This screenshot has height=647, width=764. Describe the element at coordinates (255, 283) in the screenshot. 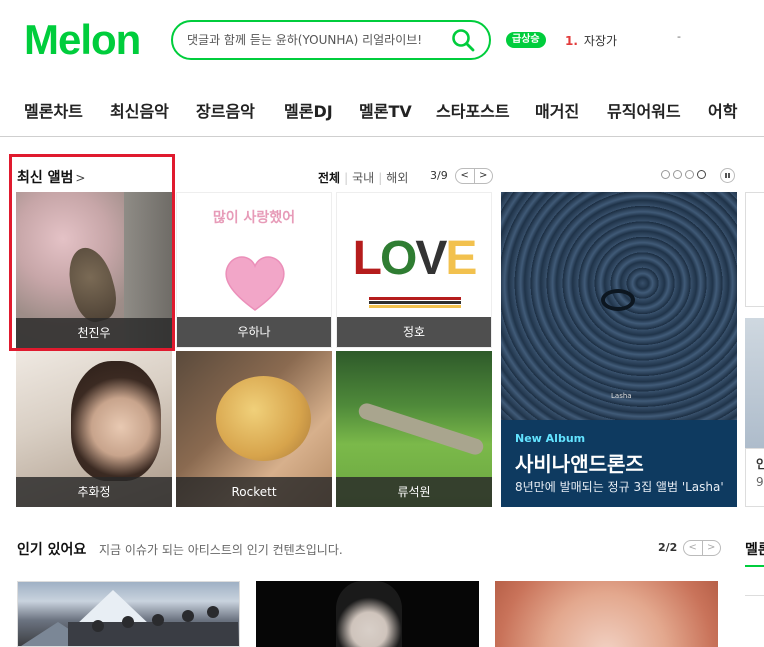

I see `heart-icon` at that location.